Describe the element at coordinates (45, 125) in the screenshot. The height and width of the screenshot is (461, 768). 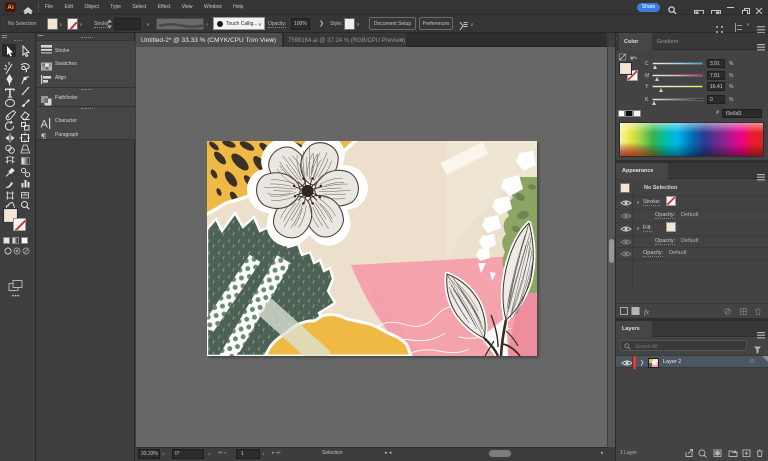
I see `svg-text: A` at that location.